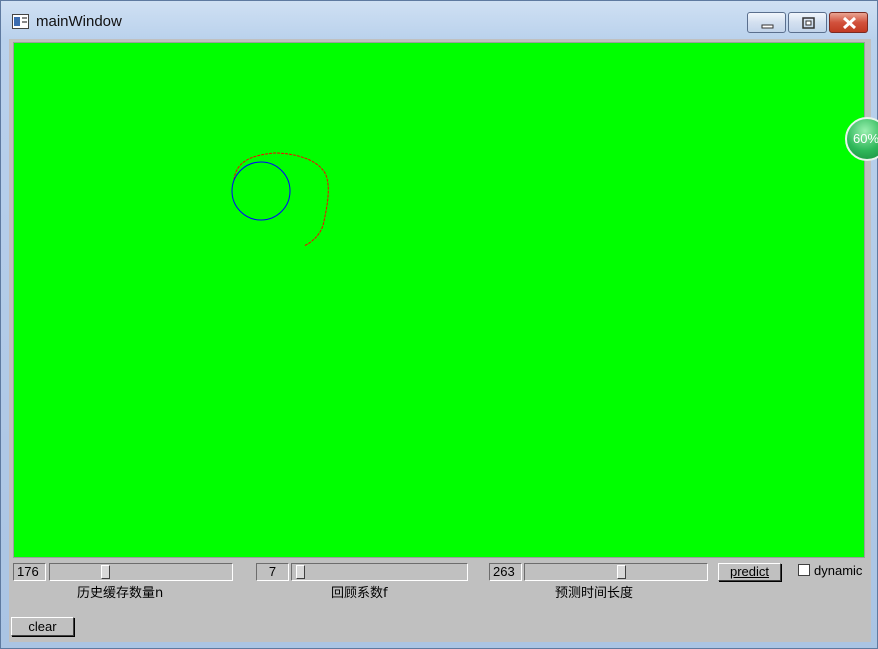 Image resolution: width=878 pixels, height=649 pixels. Describe the element at coordinates (20, 21) in the screenshot. I see `app-icon` at that location.